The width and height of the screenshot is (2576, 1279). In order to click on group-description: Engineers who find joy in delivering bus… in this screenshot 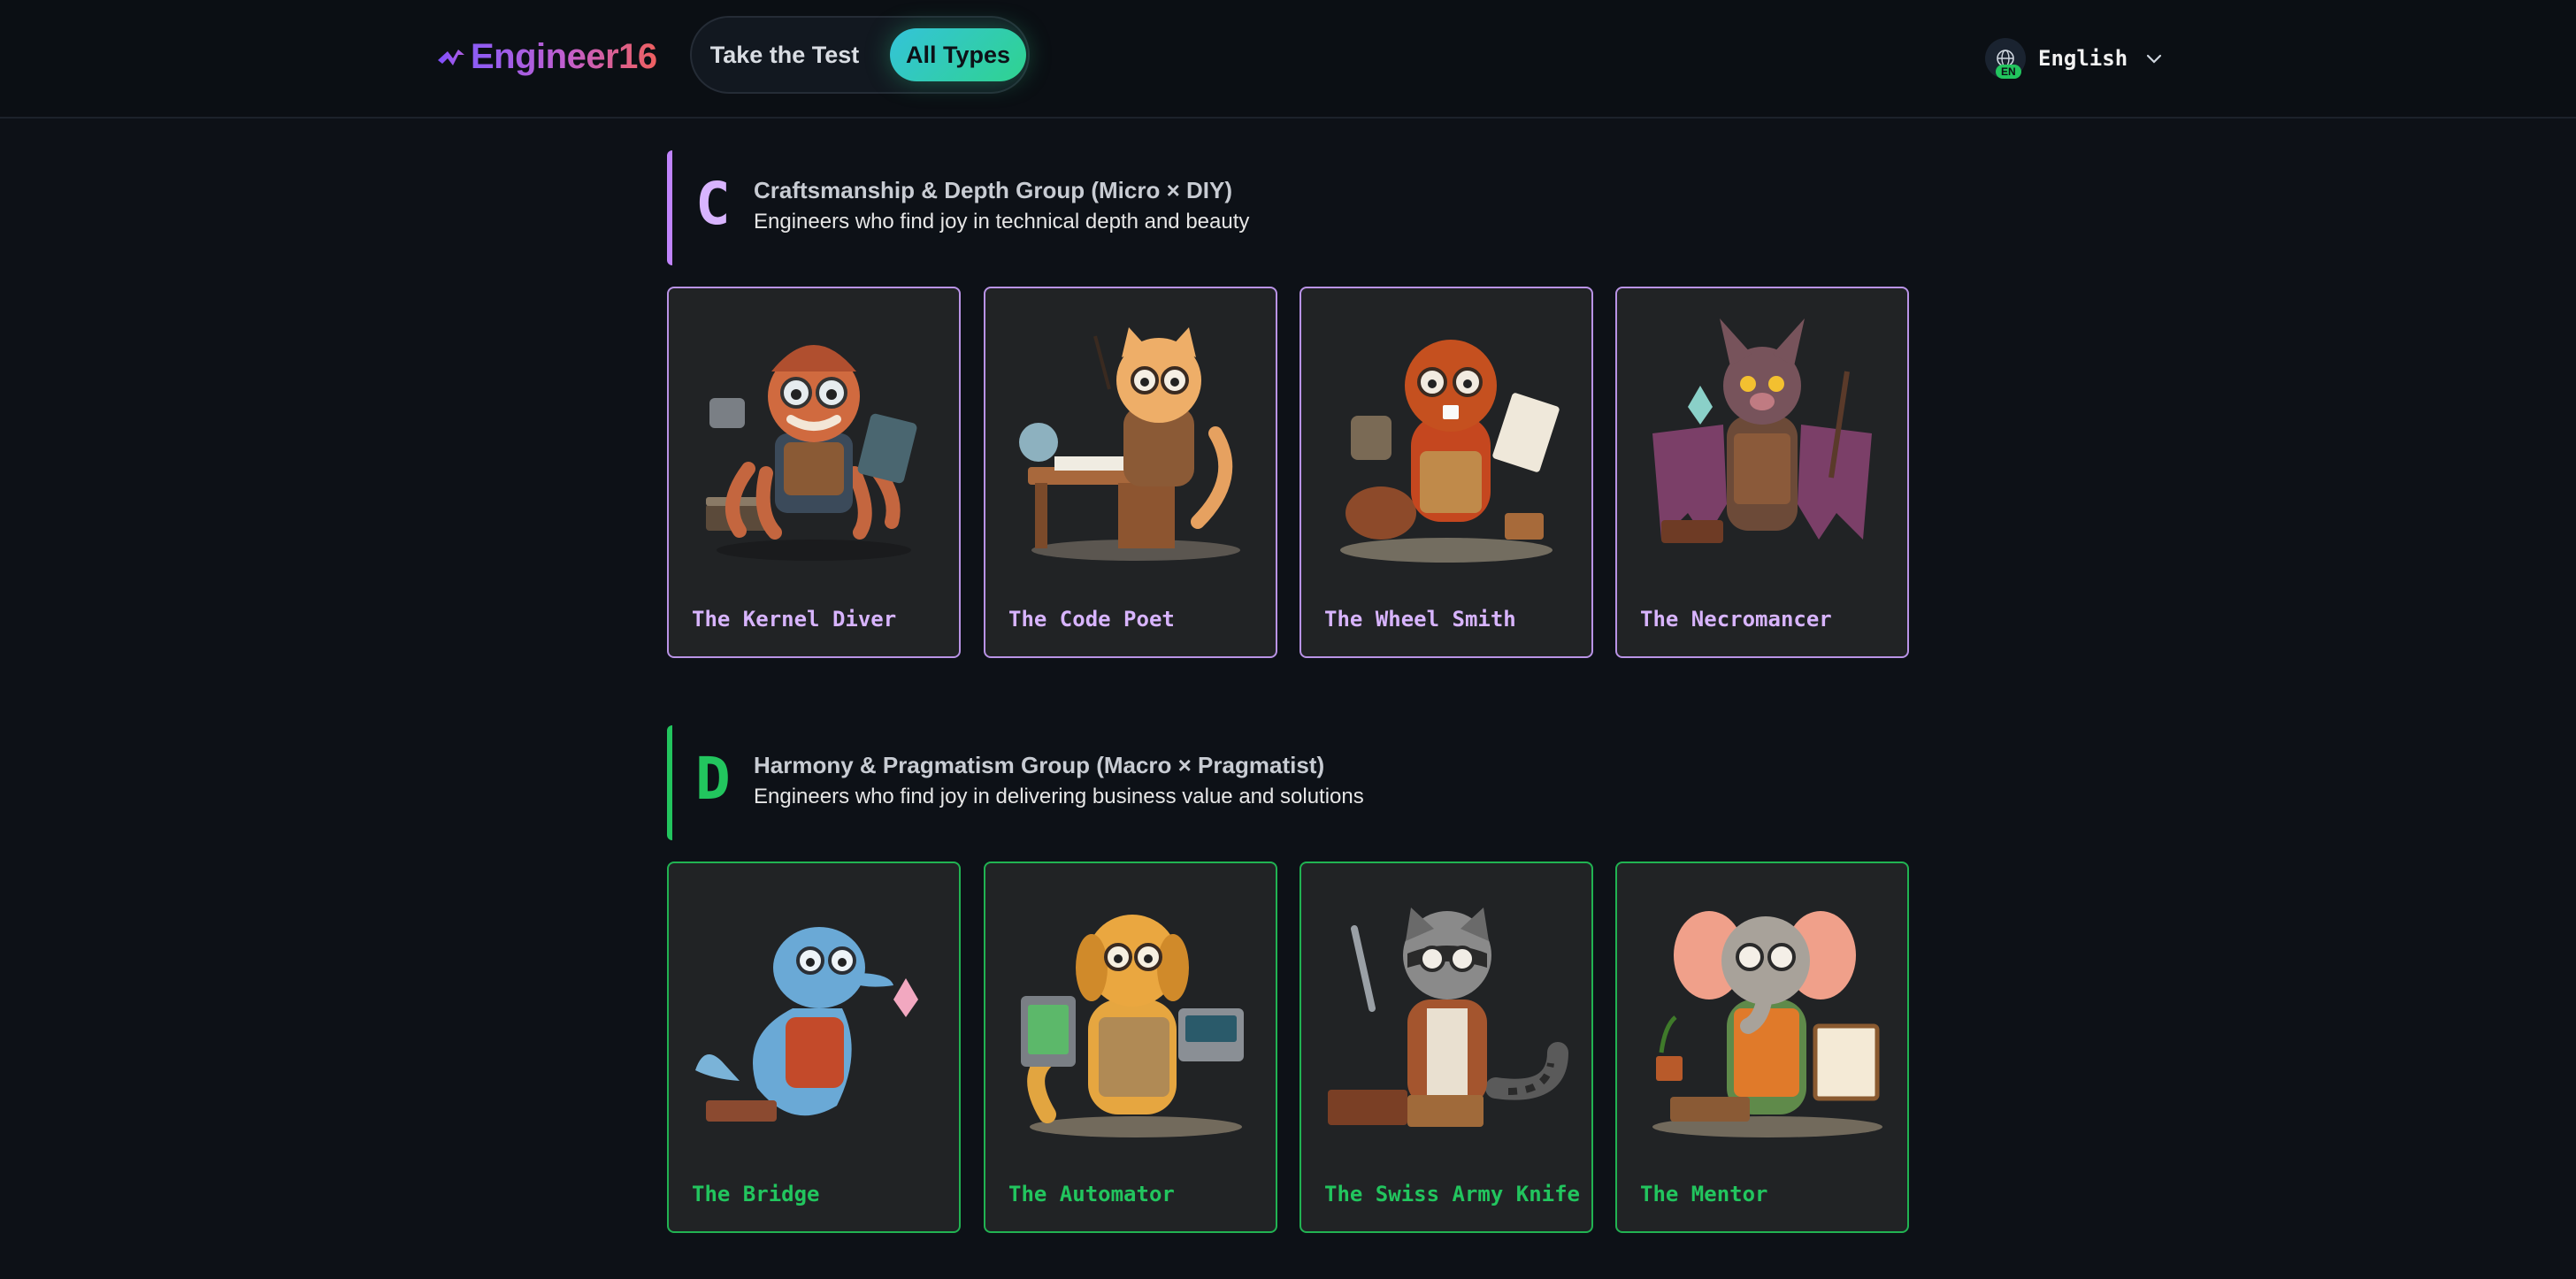, I will do `click(1059, 796)`.